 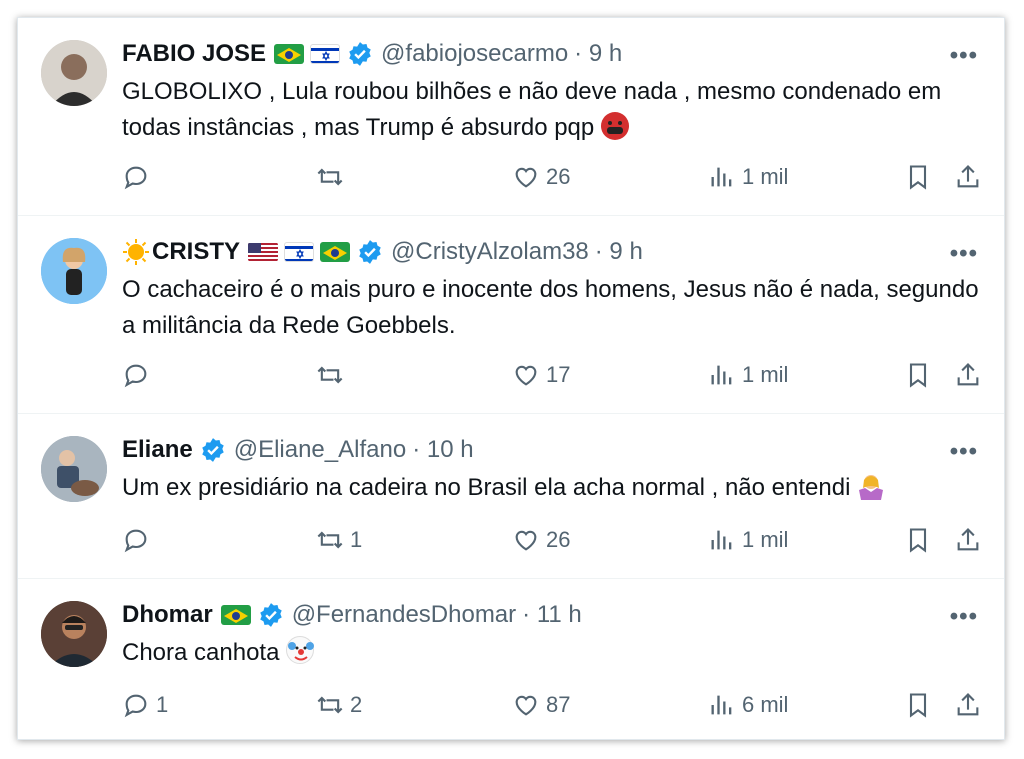 What do you see at coordinates (136, 252) in the screenshot?
I see `sun-emoji-icon` at bounding box center [136, 252].